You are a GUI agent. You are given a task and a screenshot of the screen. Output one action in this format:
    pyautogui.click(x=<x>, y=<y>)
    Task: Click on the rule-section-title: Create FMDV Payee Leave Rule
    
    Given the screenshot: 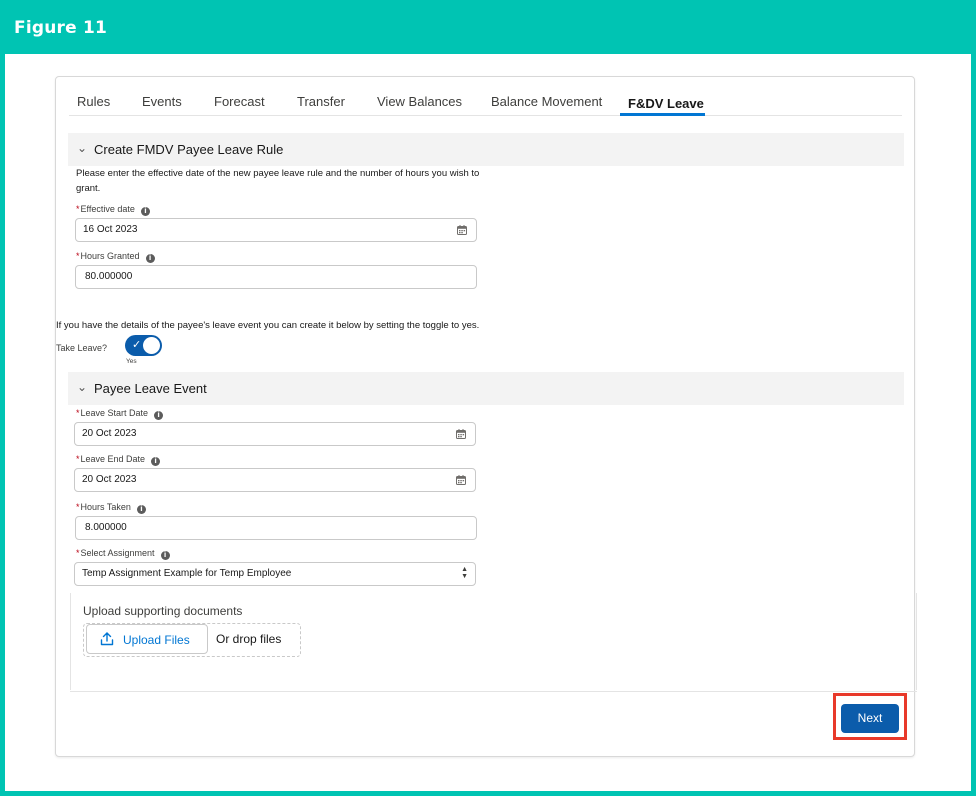 What is the action you would take?
    pyautogui.click(x=189, y=149)
    